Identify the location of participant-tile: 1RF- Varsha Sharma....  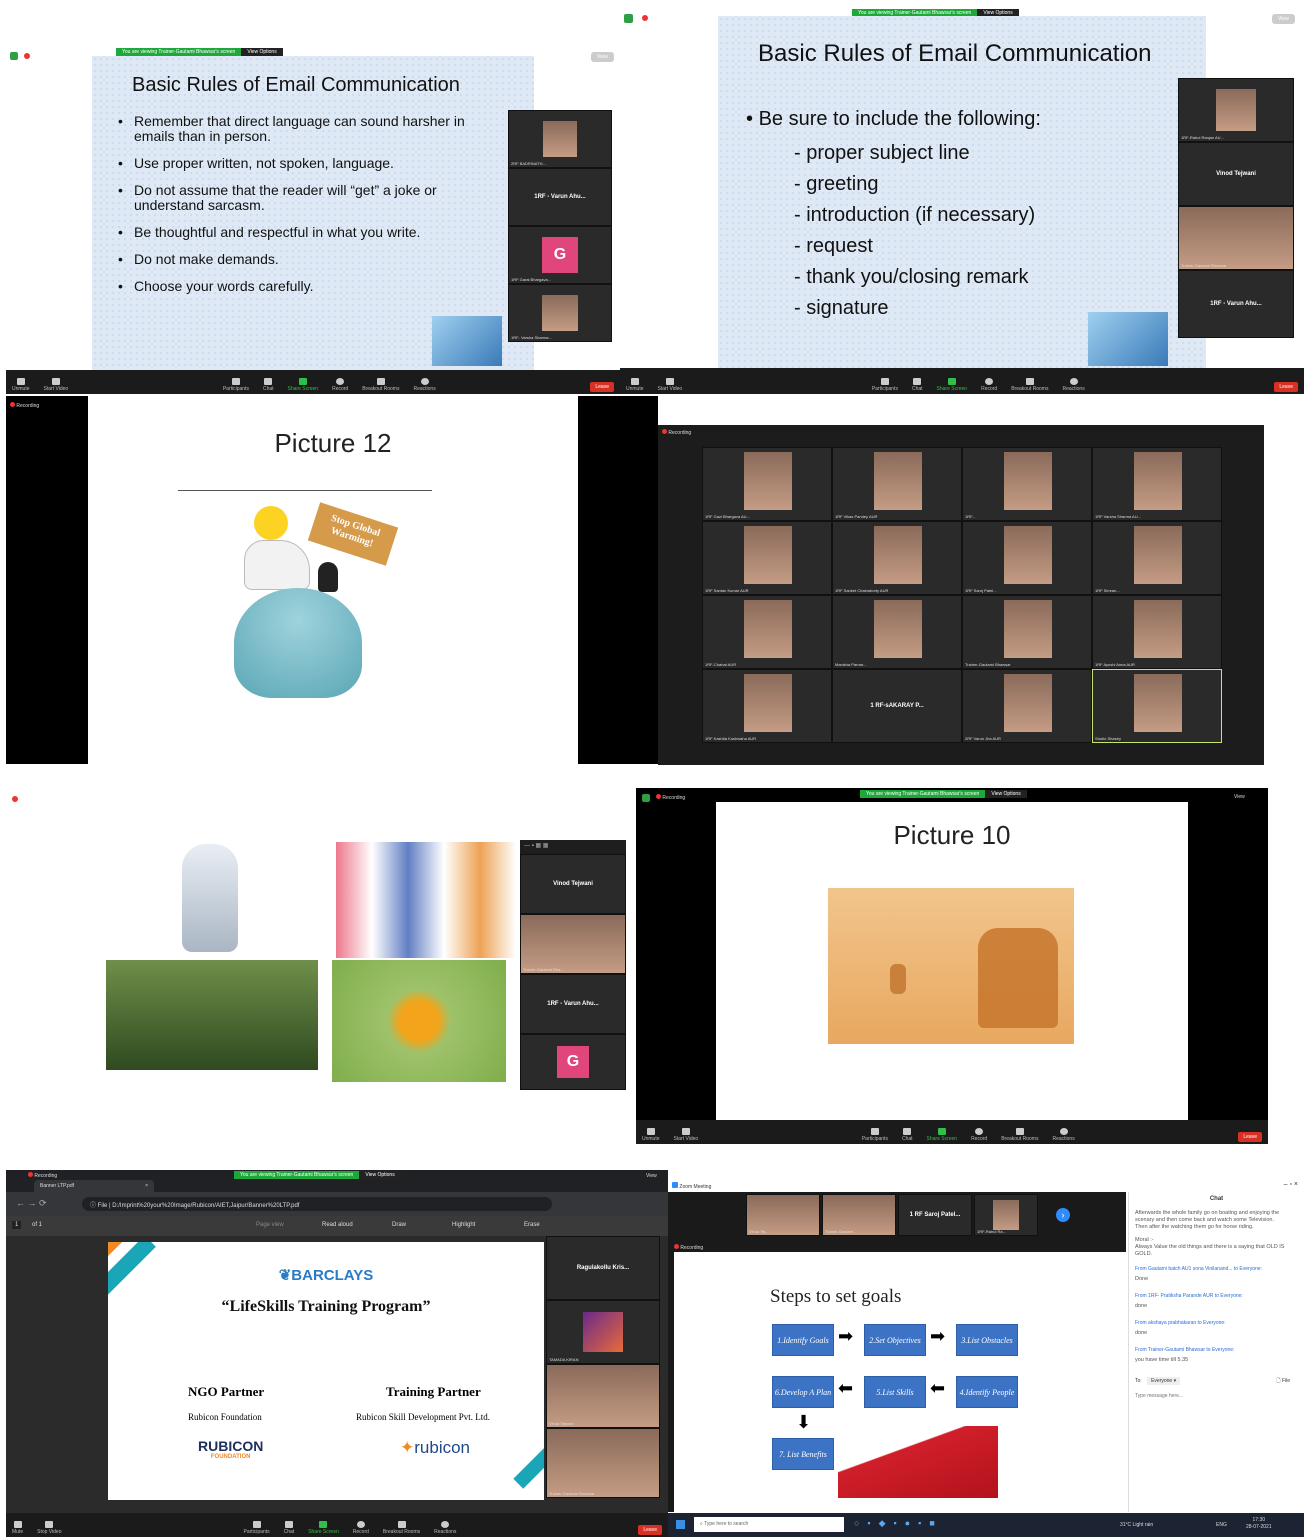
(560, 313).